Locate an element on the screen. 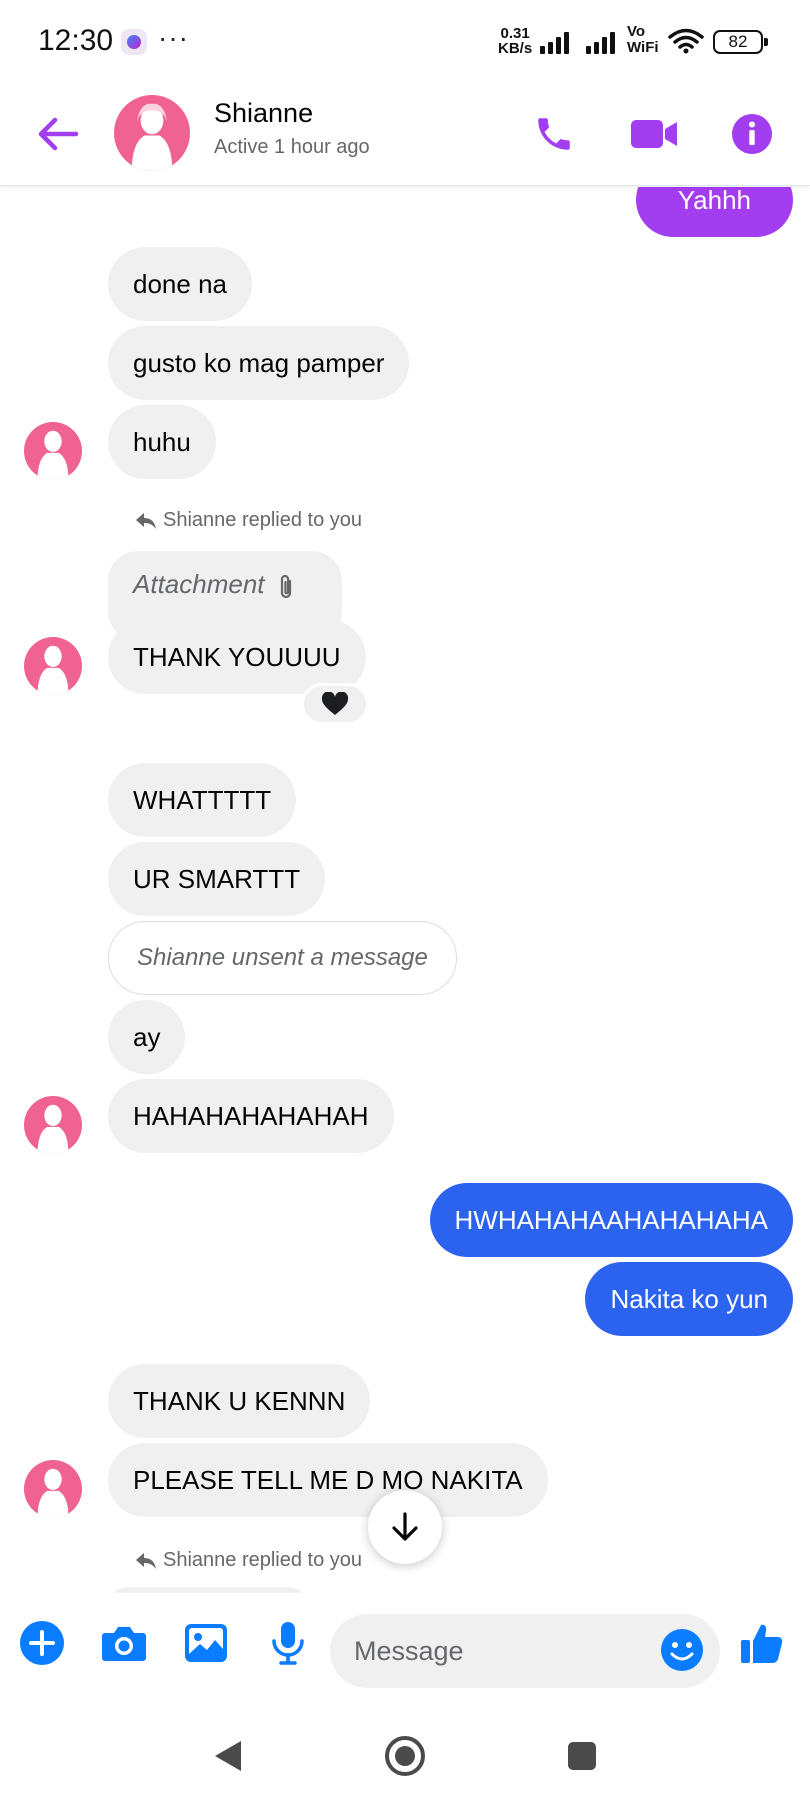 The image size is (810, 1800). back-arrow-icon is located at coordinates (58, 134).